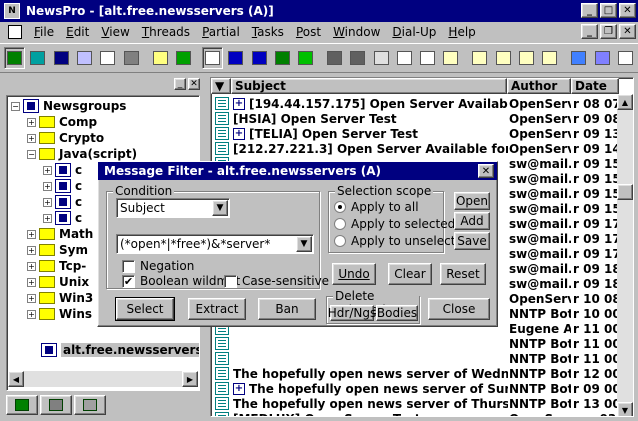 This screenshot has width=638, height=421. Describe the element at coordinates (625, 192) in the screenshot. I see `scroll-thumb` at that location.